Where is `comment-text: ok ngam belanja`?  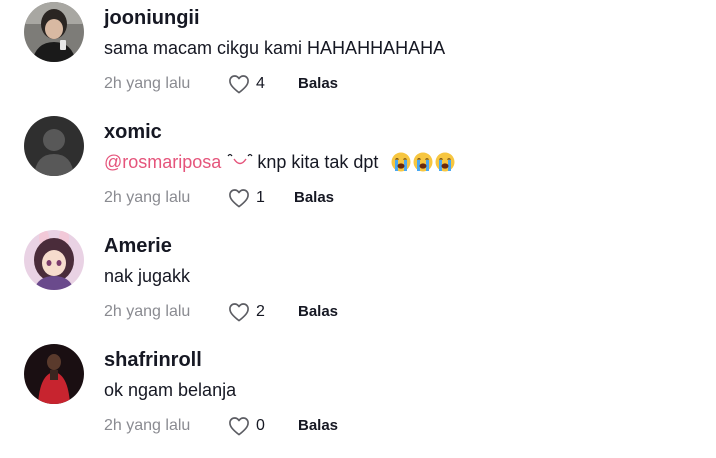 comment-text: ok ngam belanja is located at coordinates (170, 390).